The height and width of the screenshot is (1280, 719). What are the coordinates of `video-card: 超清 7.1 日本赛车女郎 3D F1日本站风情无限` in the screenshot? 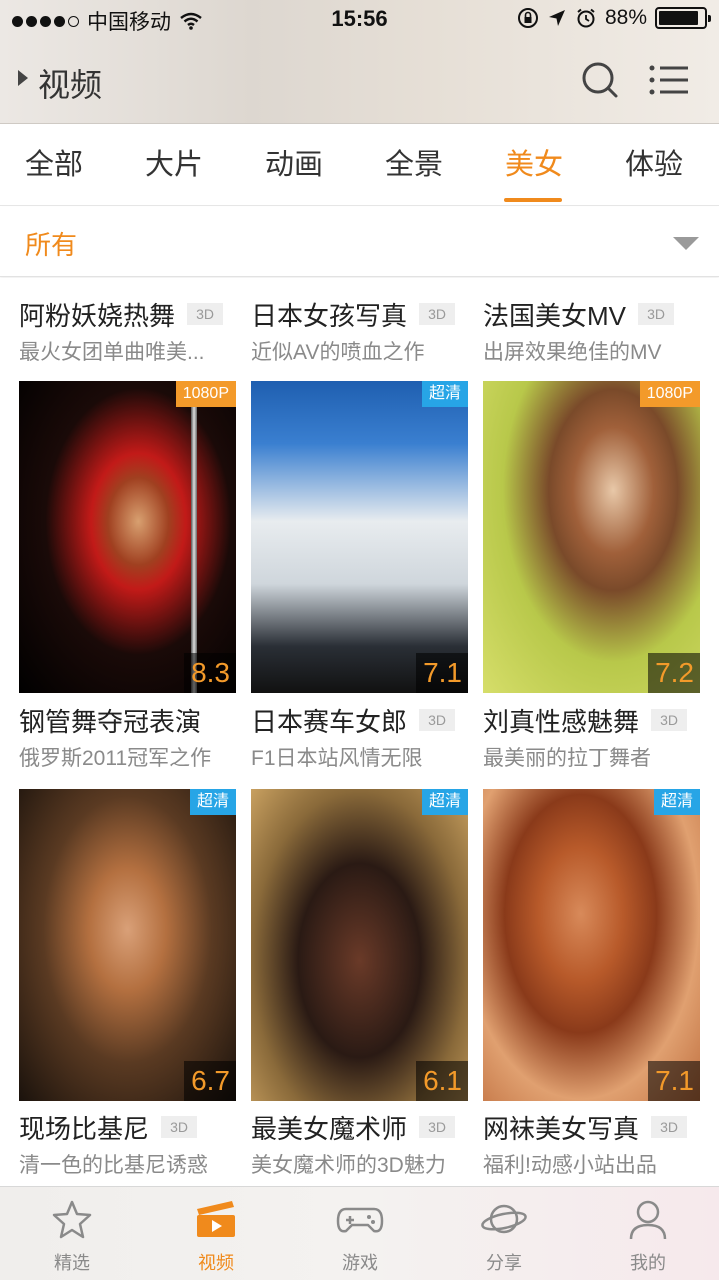 It's located at (359, 582).